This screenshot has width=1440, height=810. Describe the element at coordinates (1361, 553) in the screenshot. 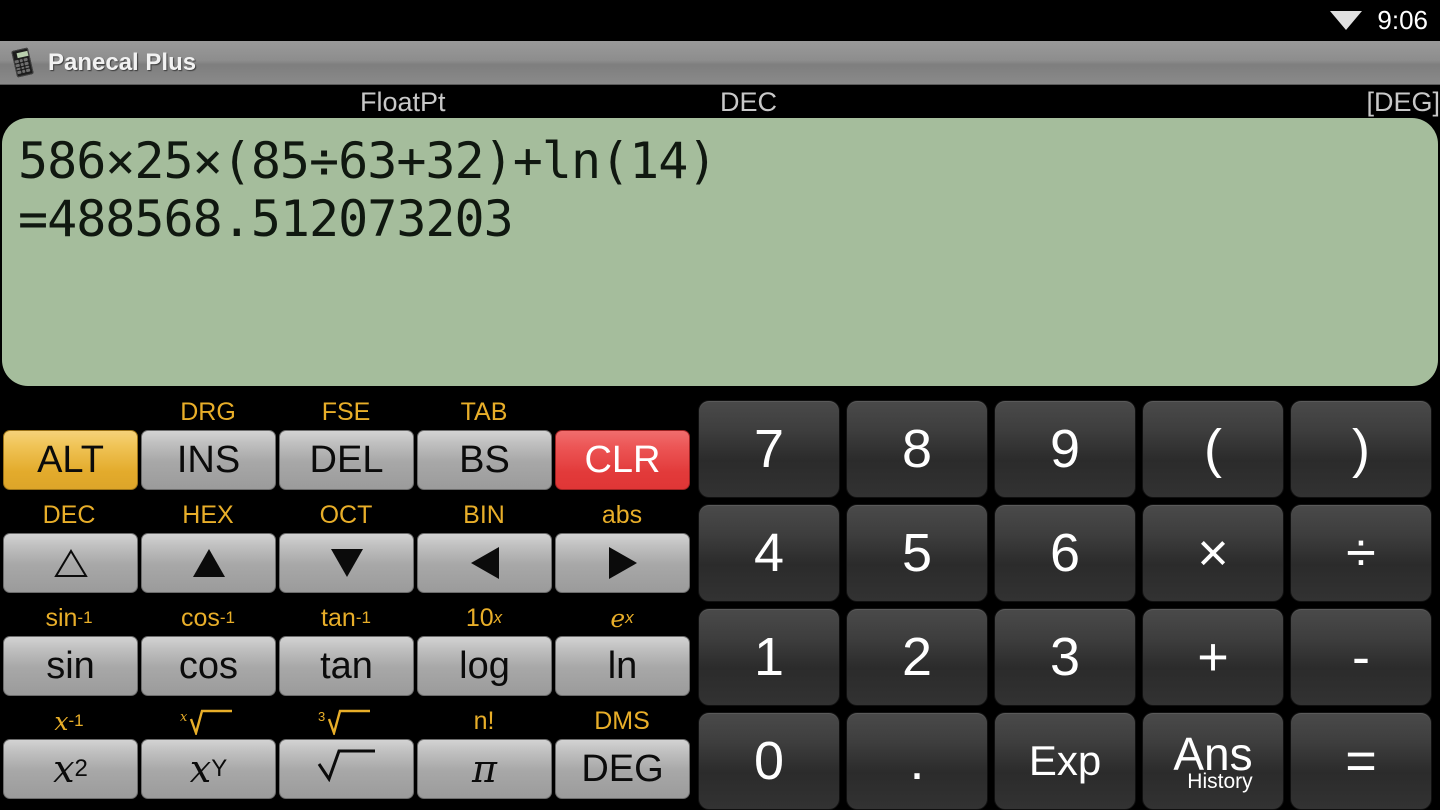

I see `key-divide: ÷` at that location.